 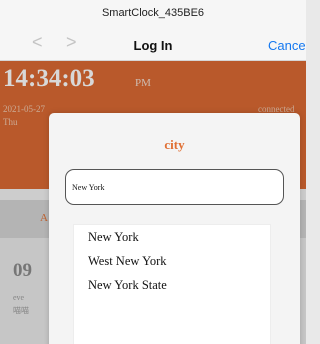 What do you see at coordinates (153, 13) in the screenshot?
I see `app-title: SmartClock_435BE6` at bounding box center [153, 13].